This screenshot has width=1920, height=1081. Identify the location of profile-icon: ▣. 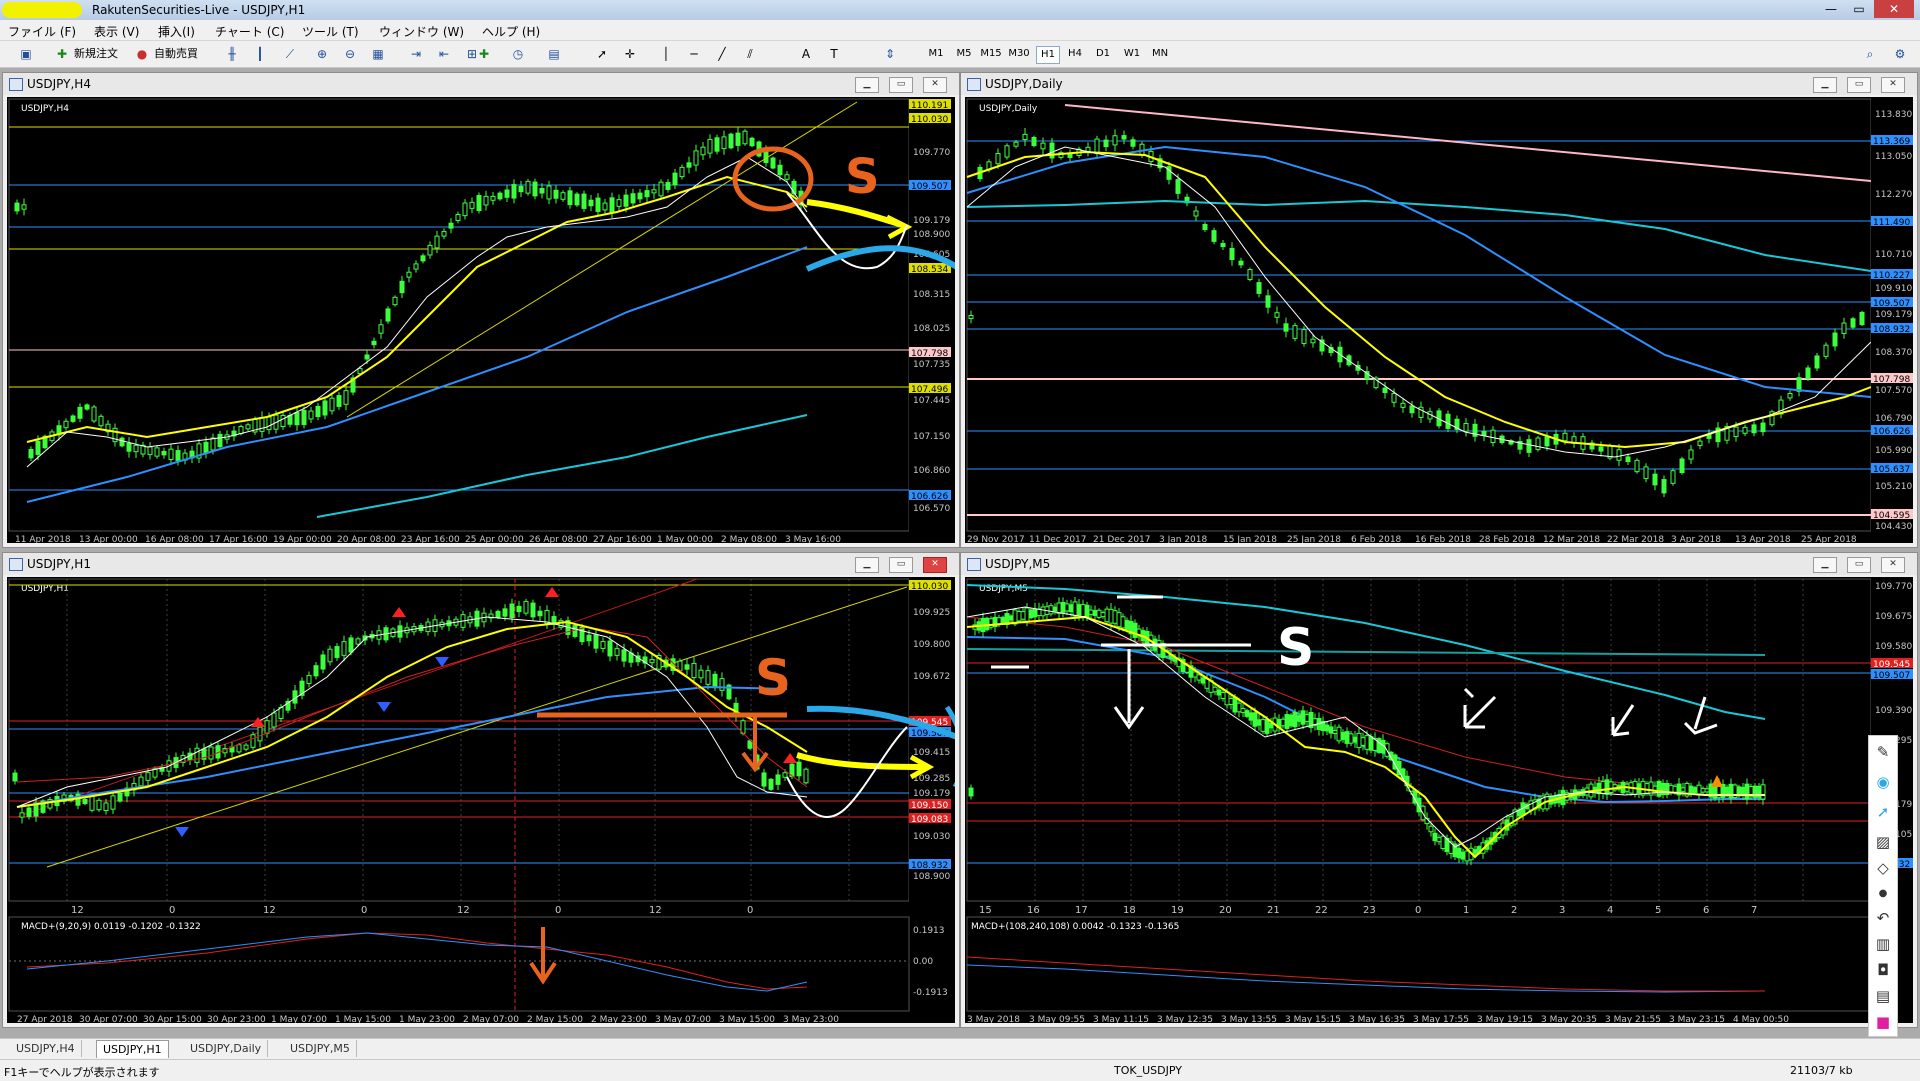
(26, 54).